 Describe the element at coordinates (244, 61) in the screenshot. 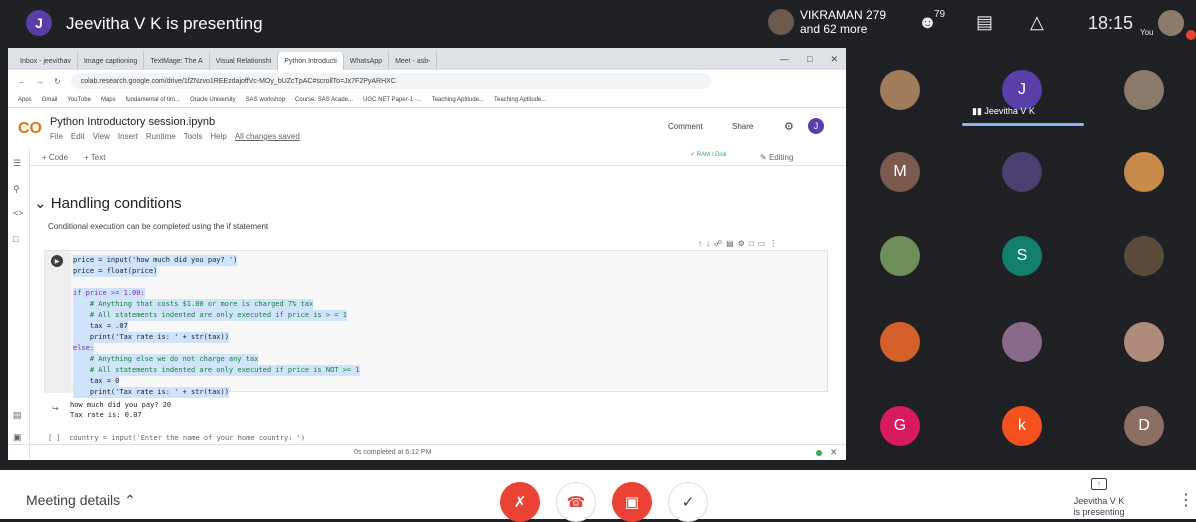

I see `browser-tab: Visual Relationshi` at that location.